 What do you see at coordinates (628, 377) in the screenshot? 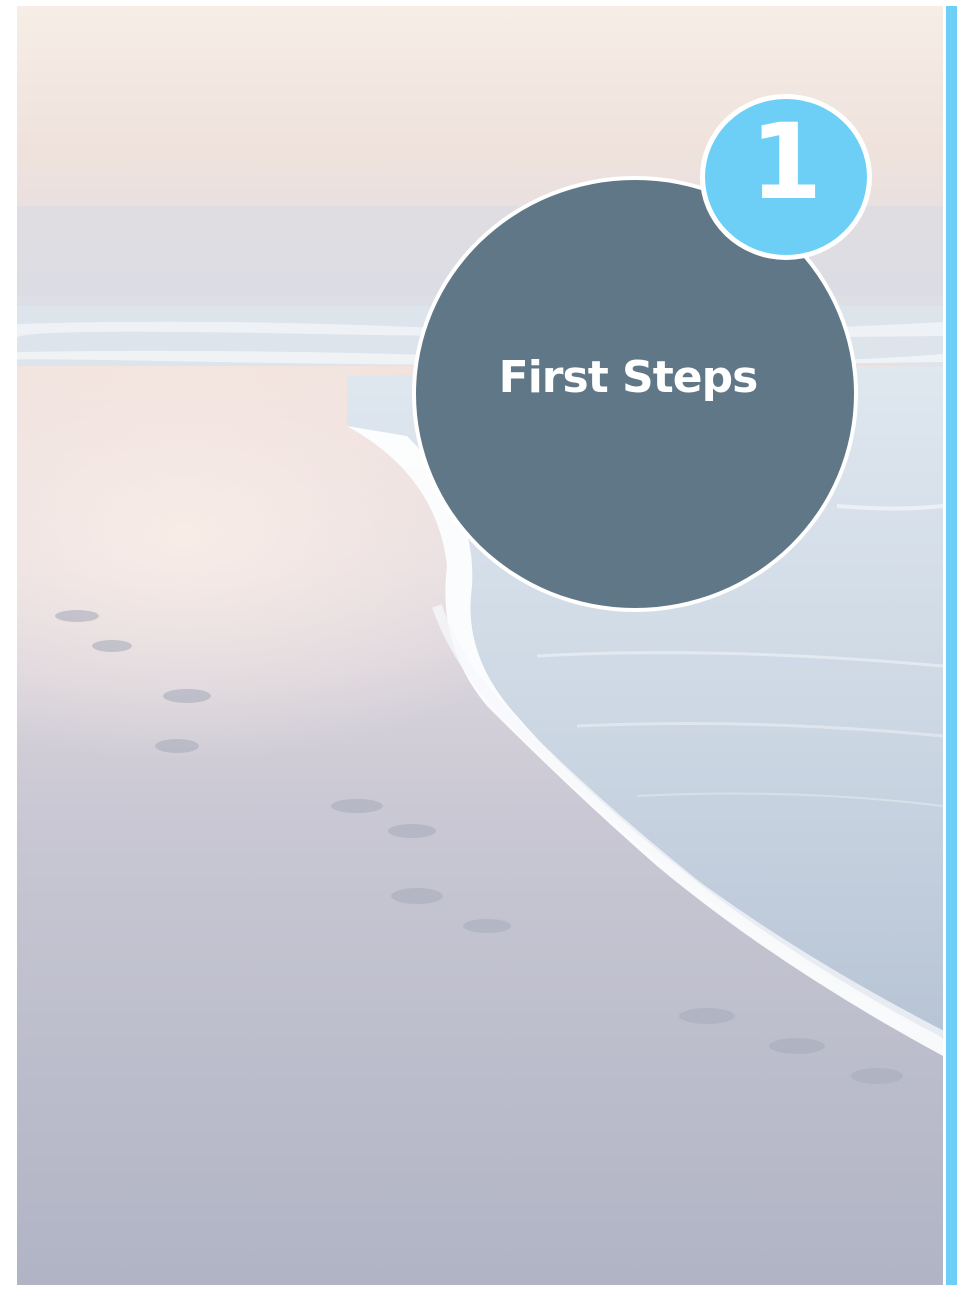
I see `chapter-title: First Steps` at bounding box center [628, 377].